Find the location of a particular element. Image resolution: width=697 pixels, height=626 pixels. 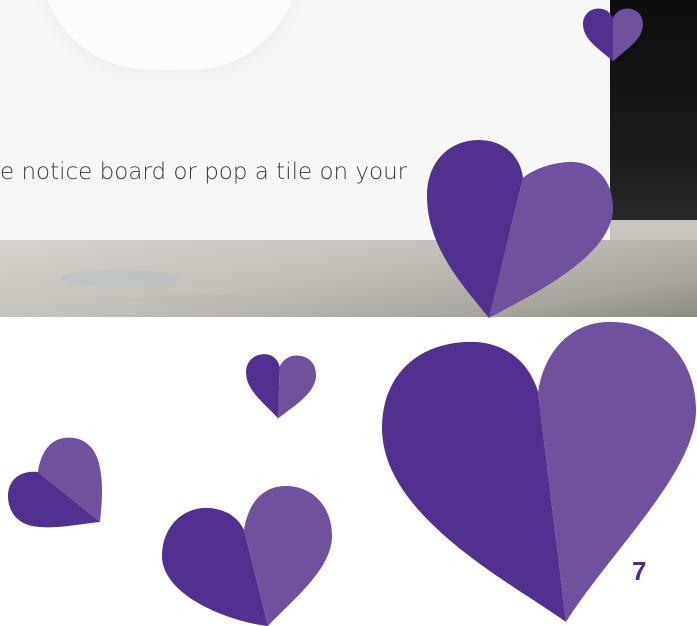

page-number: 7 is located at coordinates (639, 571).